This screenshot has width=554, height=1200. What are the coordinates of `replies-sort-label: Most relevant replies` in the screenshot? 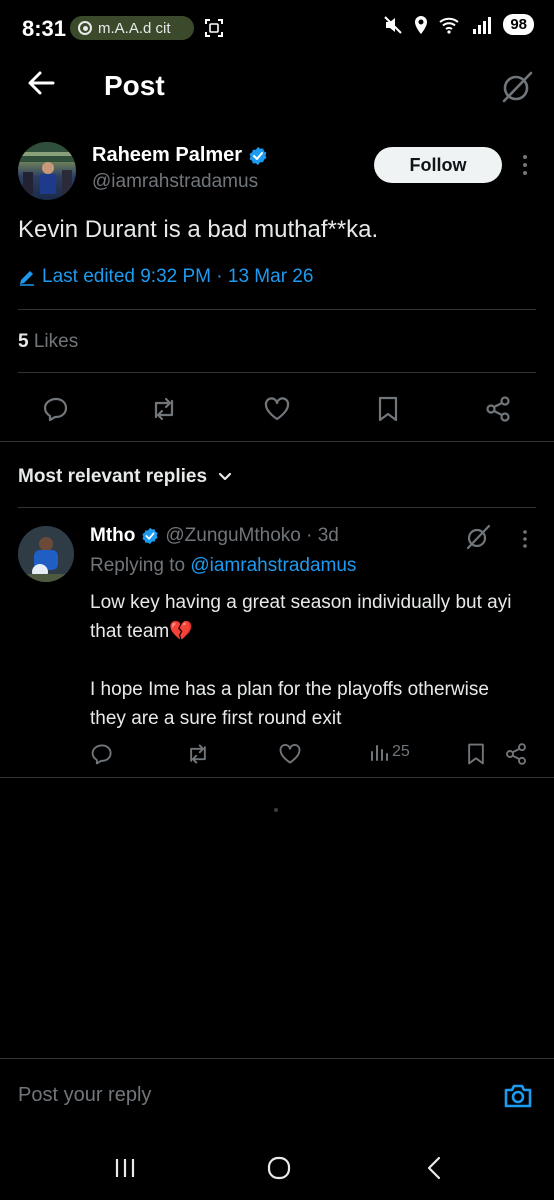 It's located at (113, 476).